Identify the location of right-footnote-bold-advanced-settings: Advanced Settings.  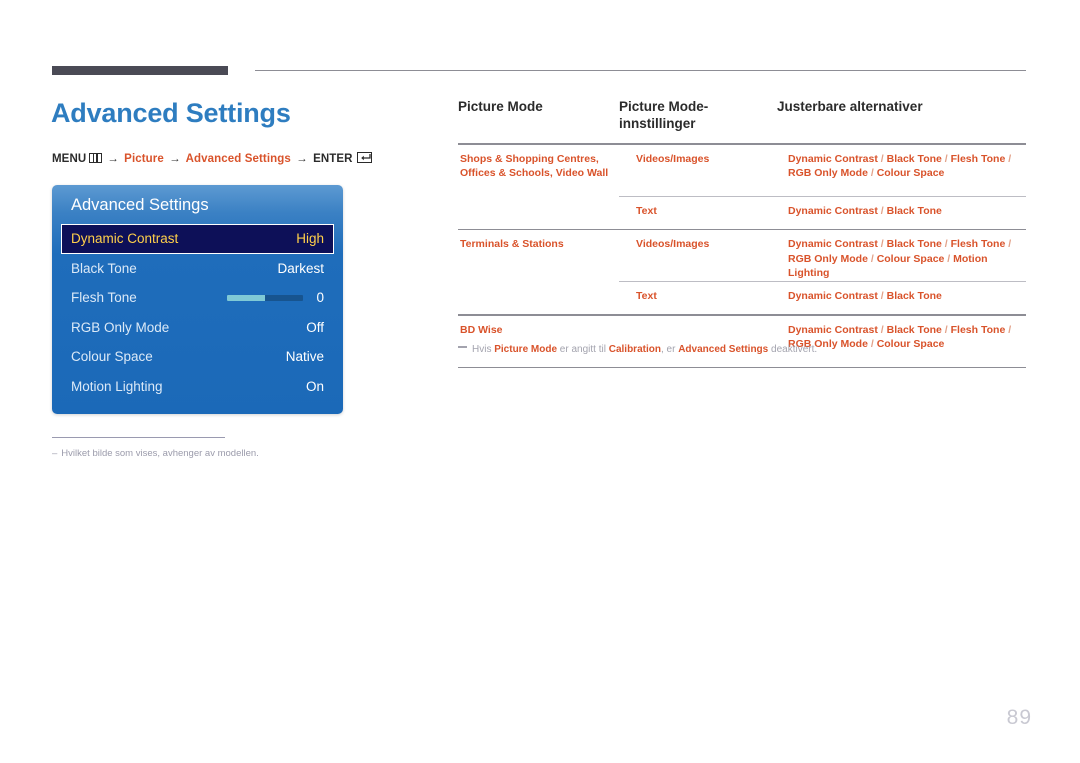
(723, 349).